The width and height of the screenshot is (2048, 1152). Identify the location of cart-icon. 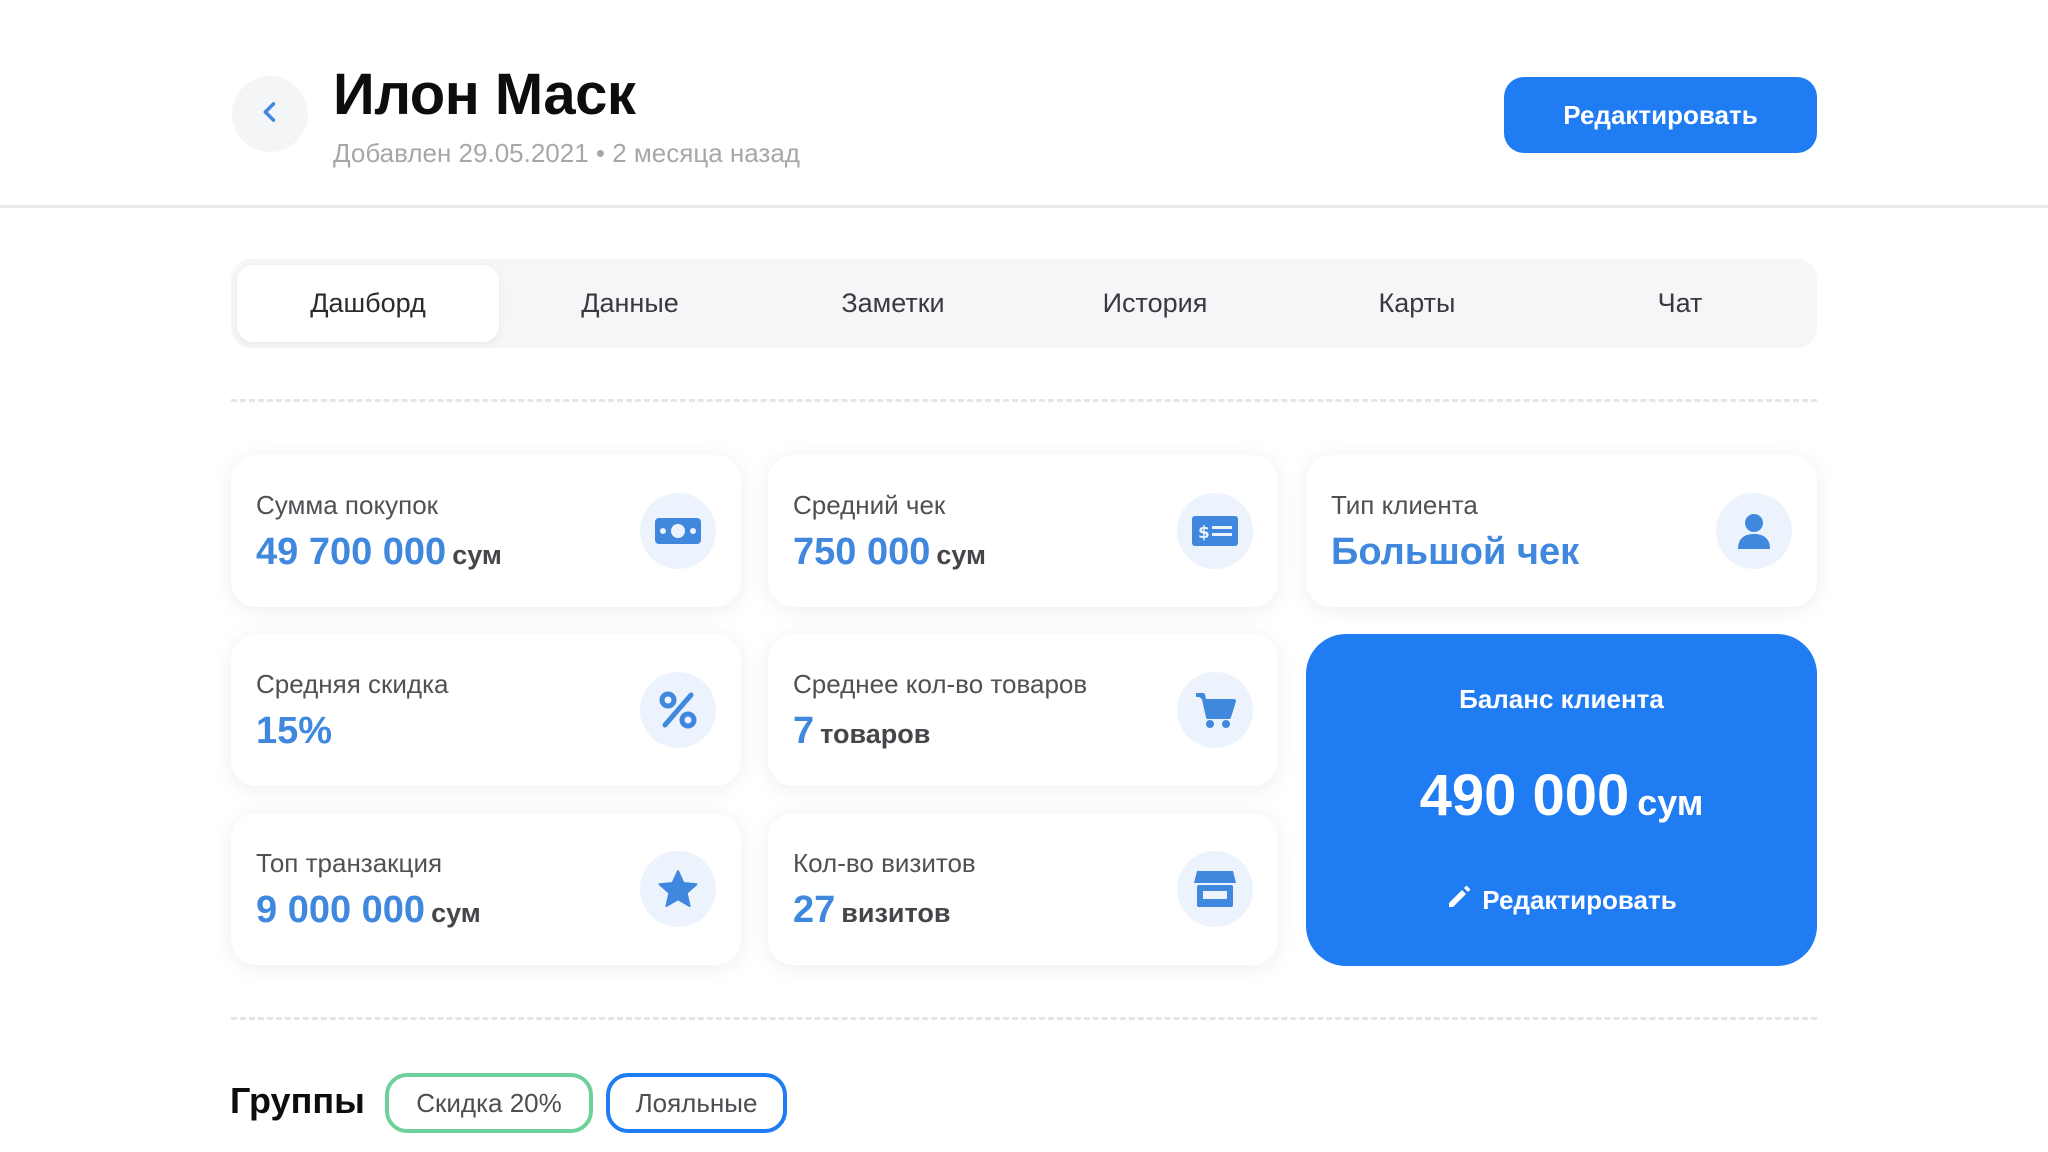
(1215, 710).